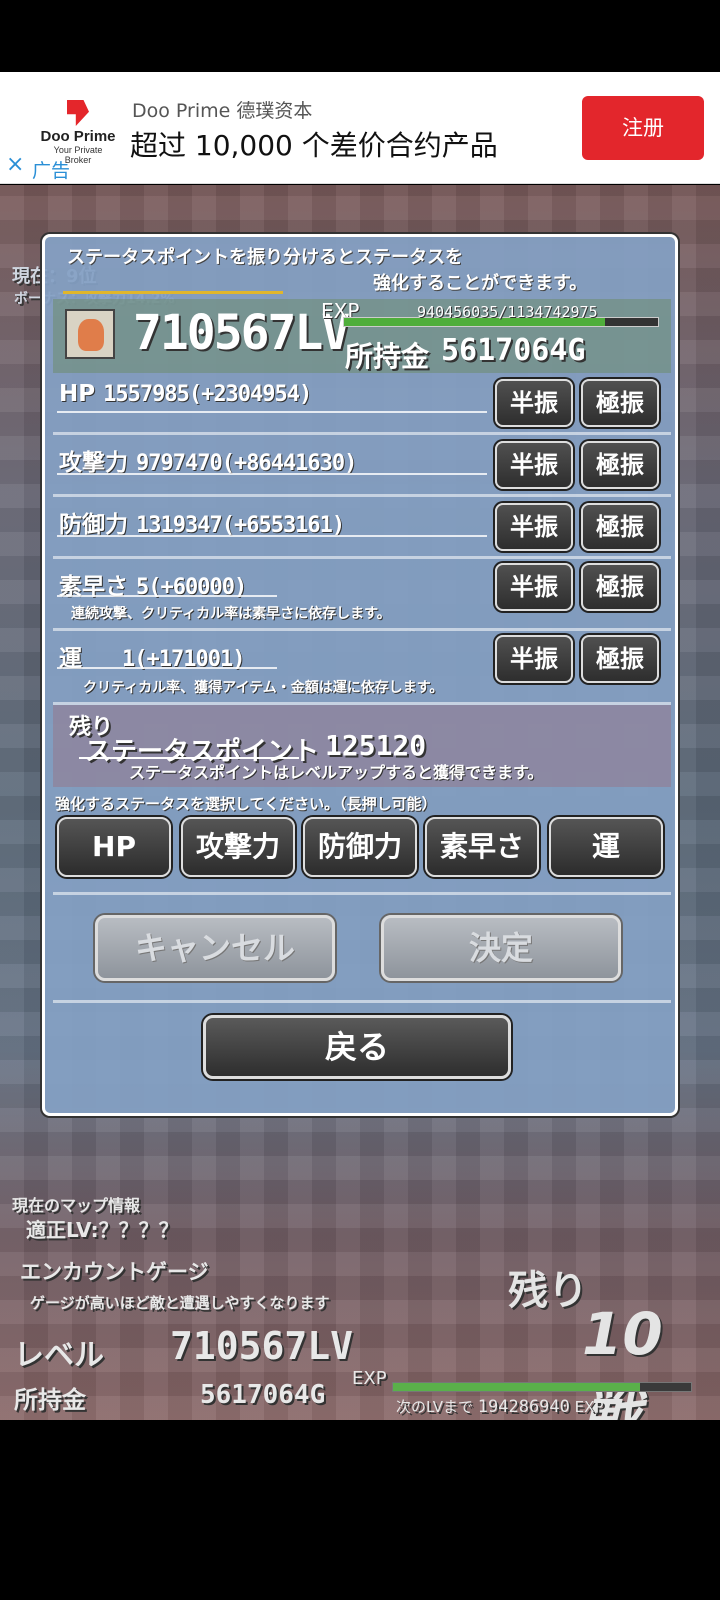  What do you see at coordinates (173, 292) in the screenshot?
I see `info-divider` at bounding box center [173, 292].